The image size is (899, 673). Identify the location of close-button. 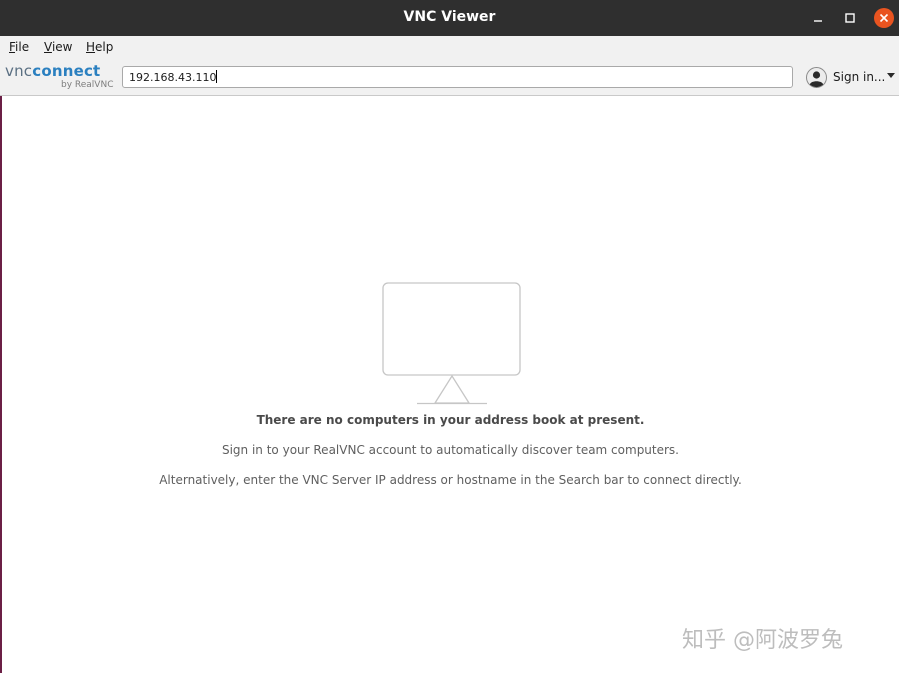
(884, 18).